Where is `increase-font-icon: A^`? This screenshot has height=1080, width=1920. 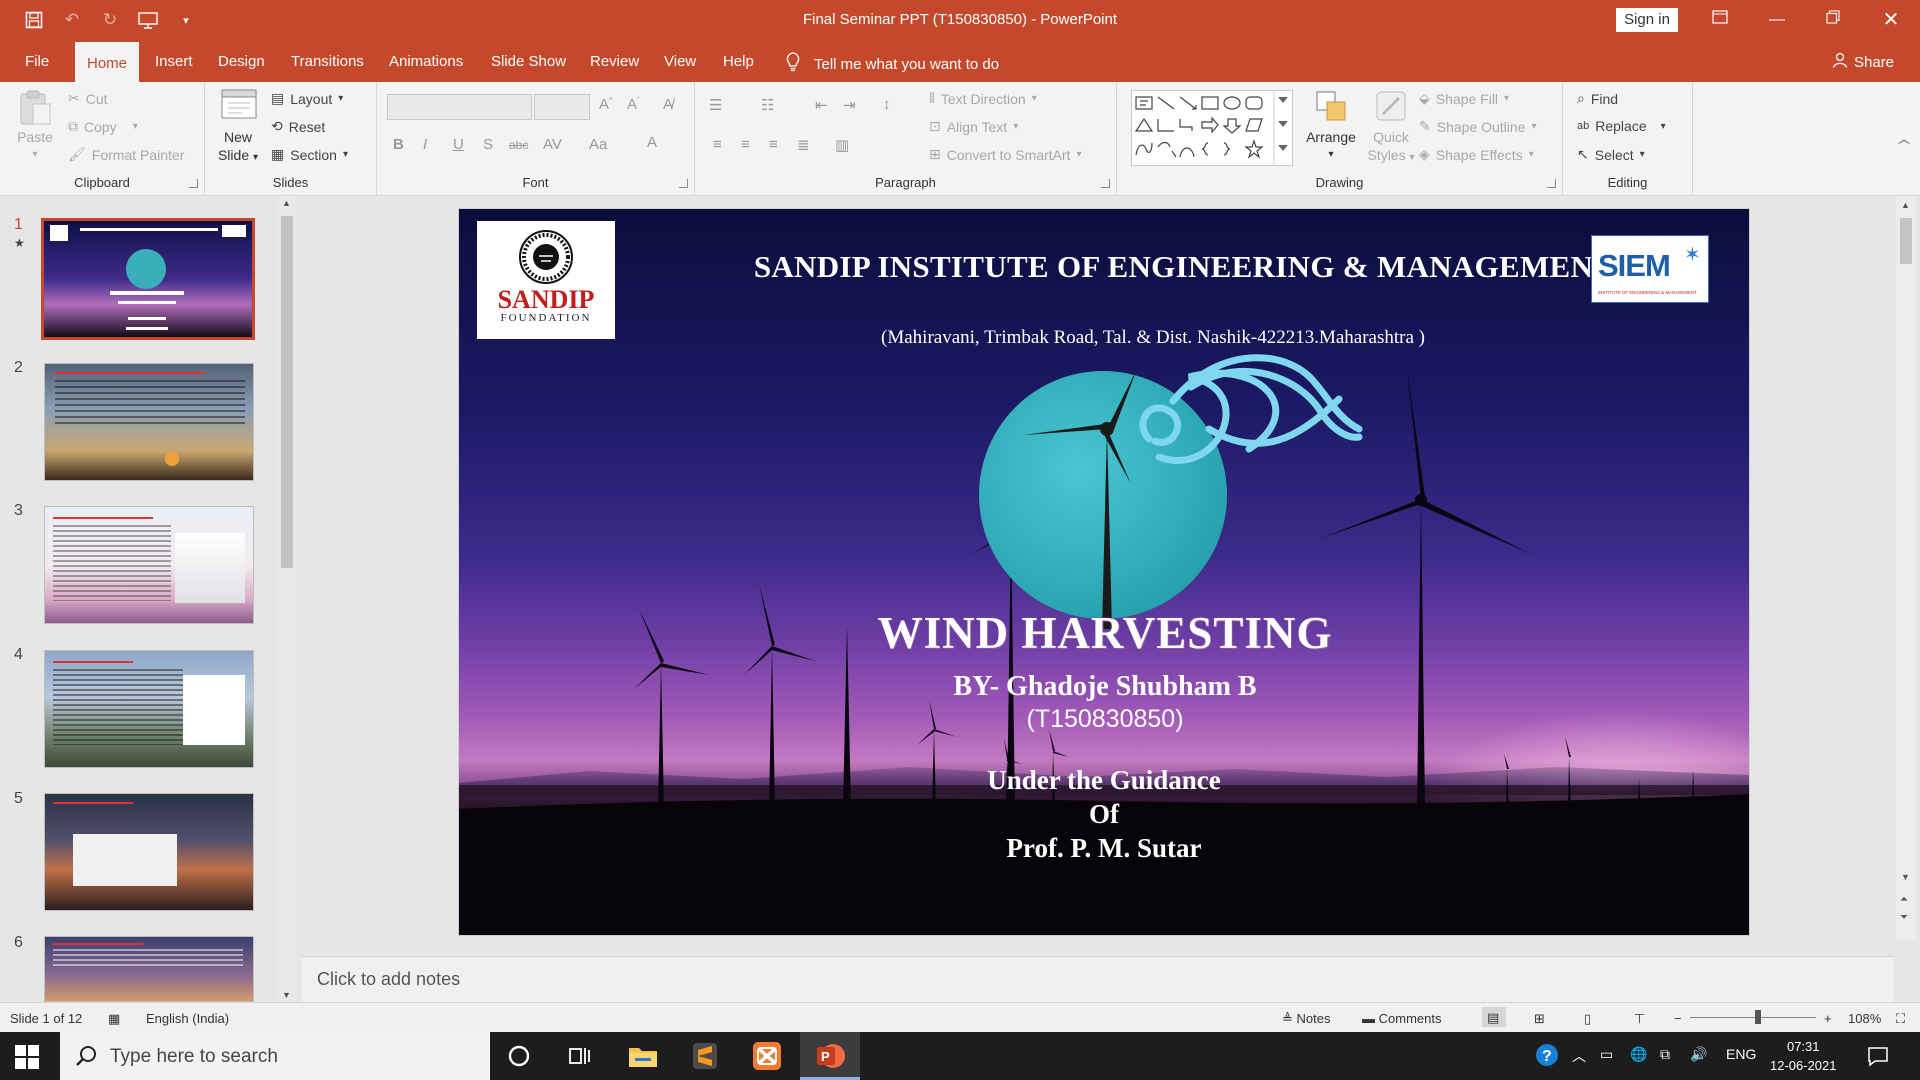 increase-font-icon: A^ is located at coordinates (606, 104).